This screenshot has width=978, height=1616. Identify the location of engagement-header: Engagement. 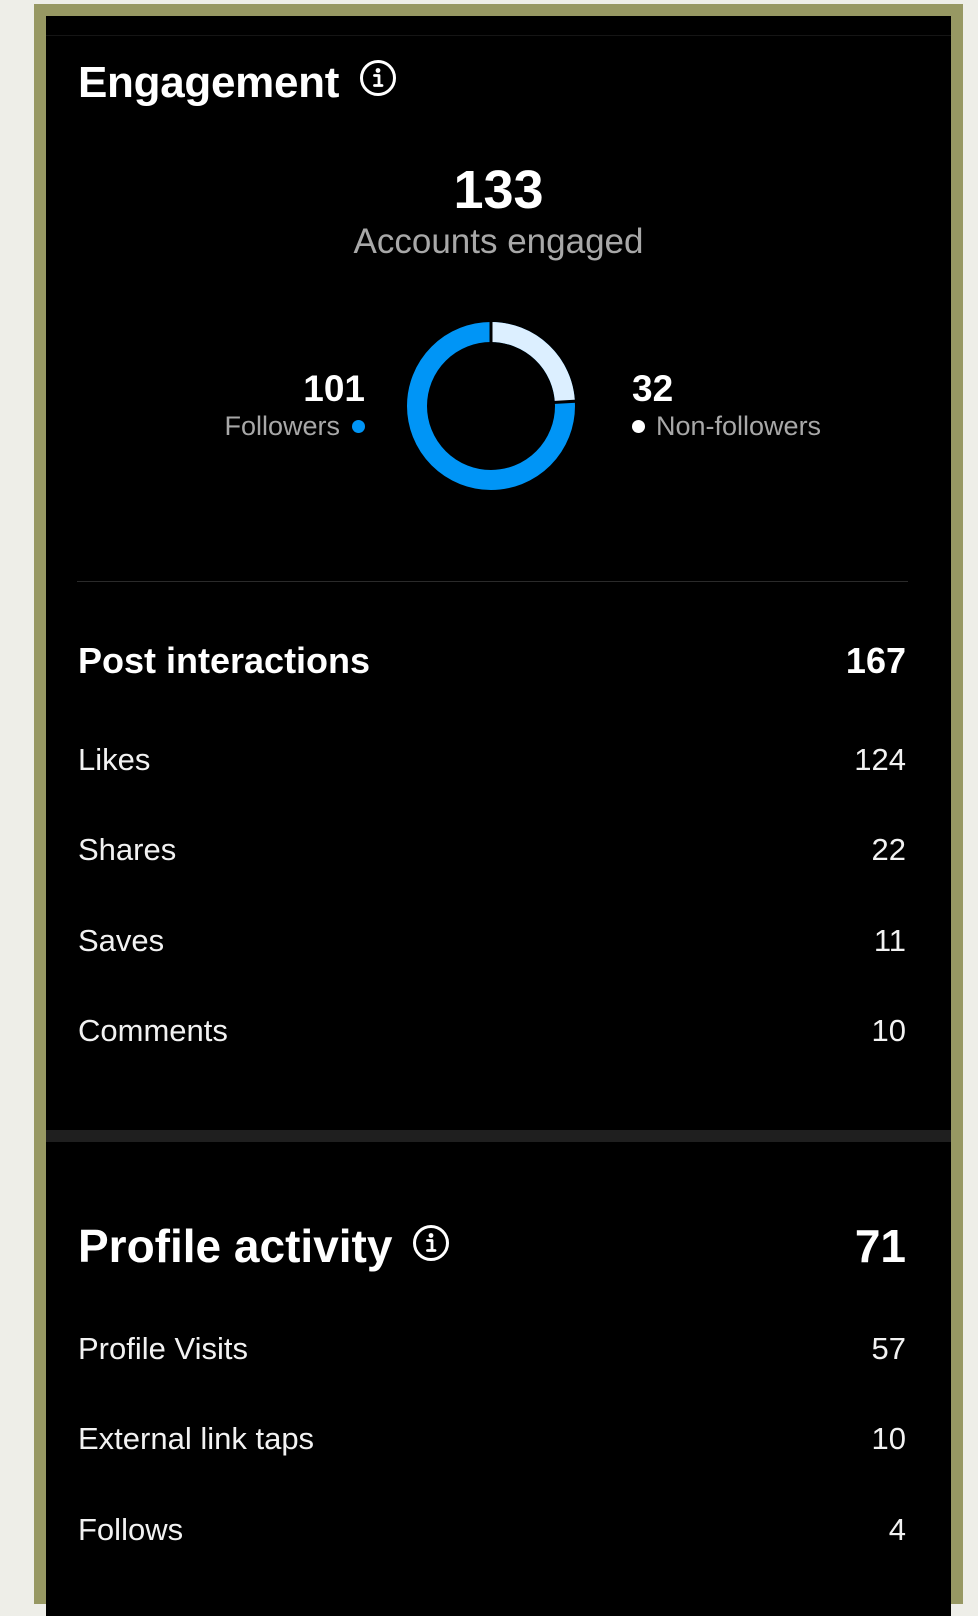
(237, 83).